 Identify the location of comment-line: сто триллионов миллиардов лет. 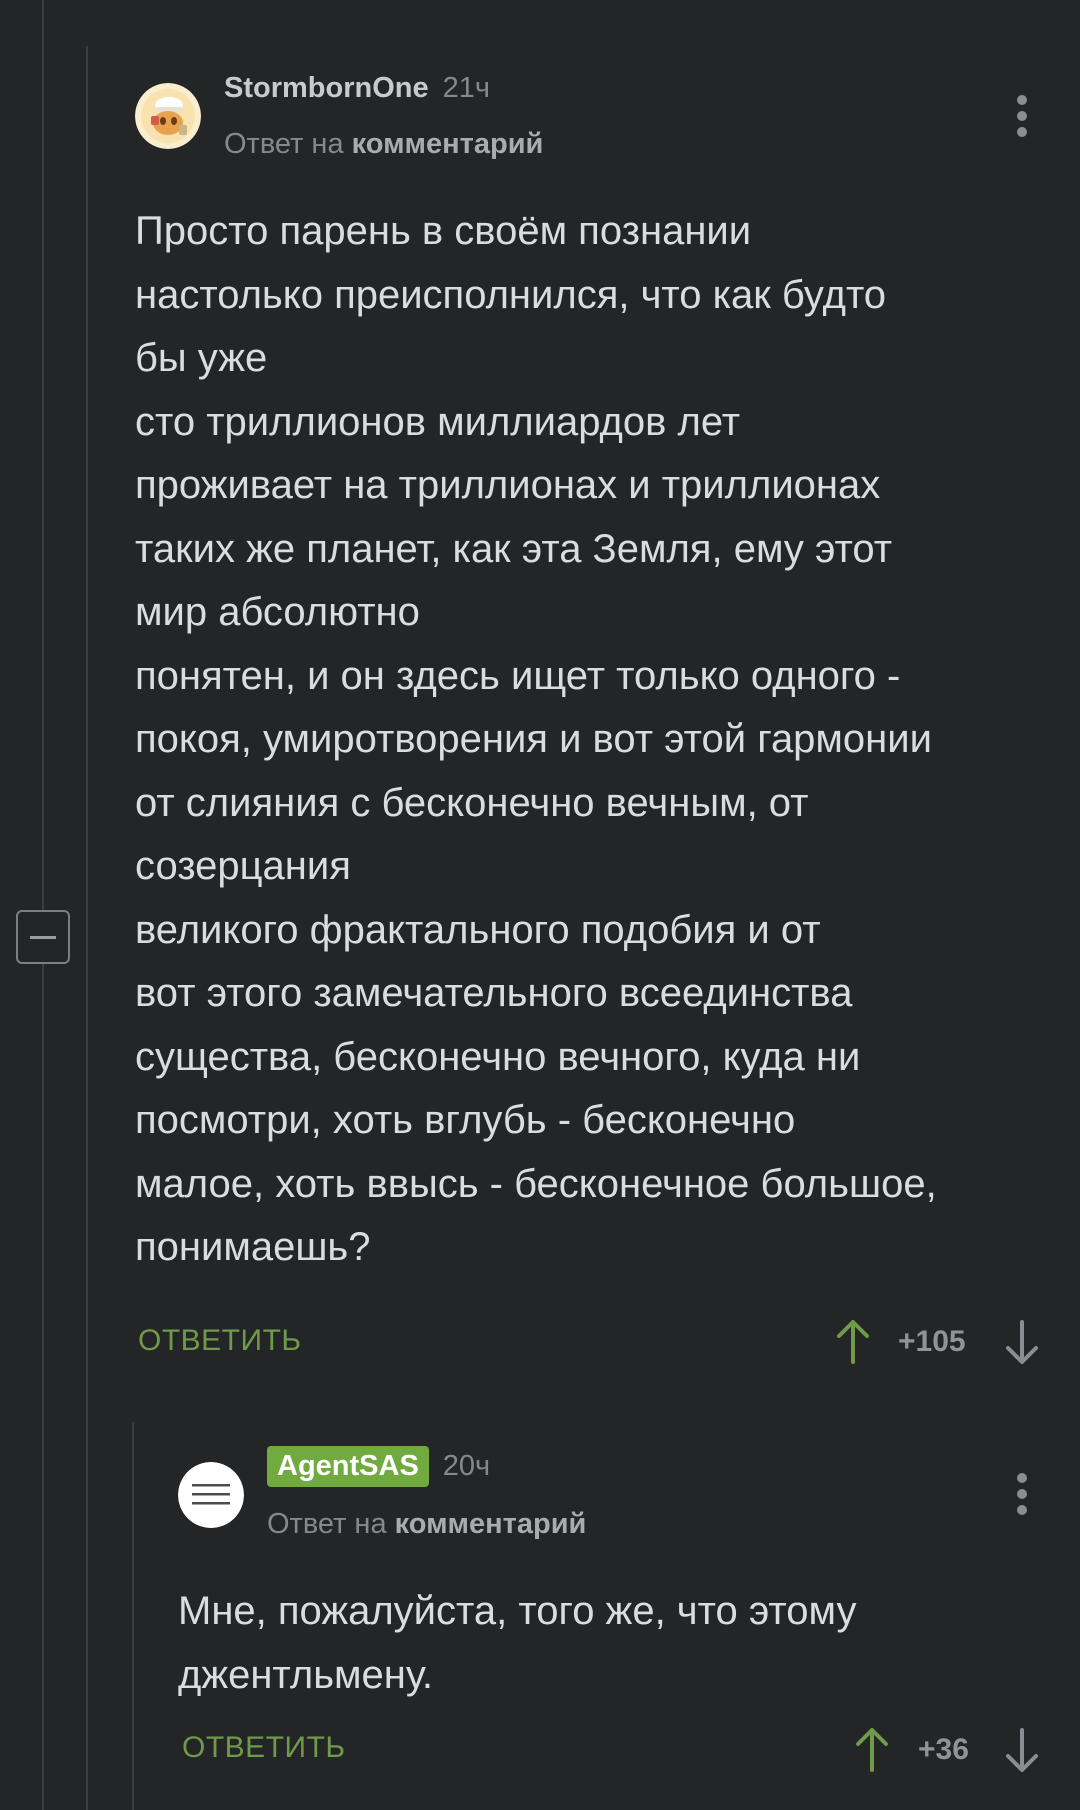
(438, 421).